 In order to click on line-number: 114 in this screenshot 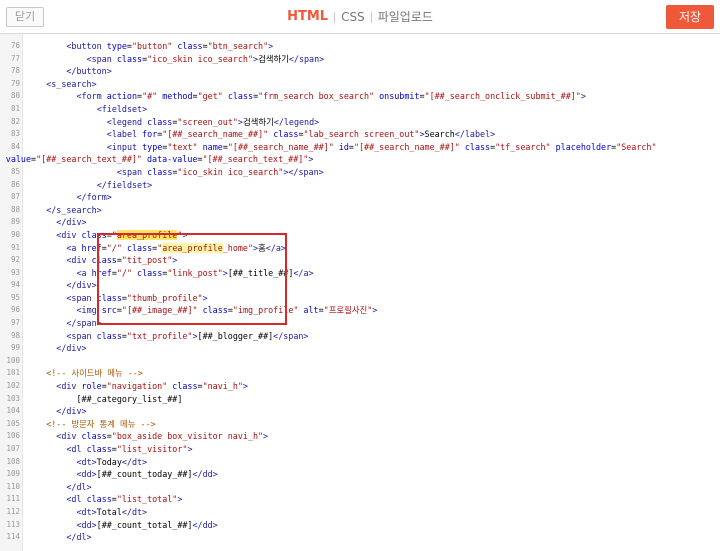, I will do `click(13, 537)`.